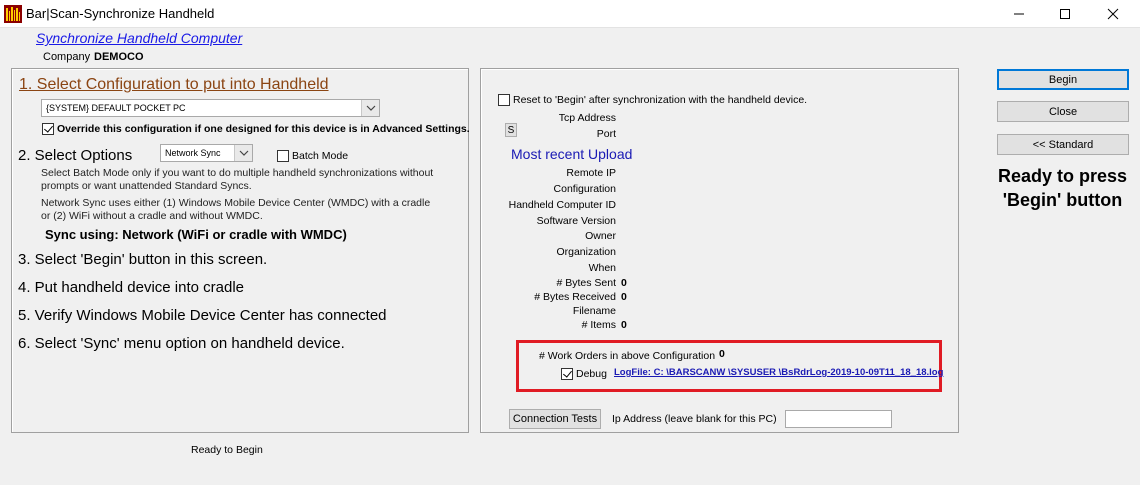 Image resolution: width=1140 pixels, height=485 pixels. What do you see at coordinates (119, 57) in the screenshot?
I see `company-value: DEMOCO` at bounding box center [119, 57].